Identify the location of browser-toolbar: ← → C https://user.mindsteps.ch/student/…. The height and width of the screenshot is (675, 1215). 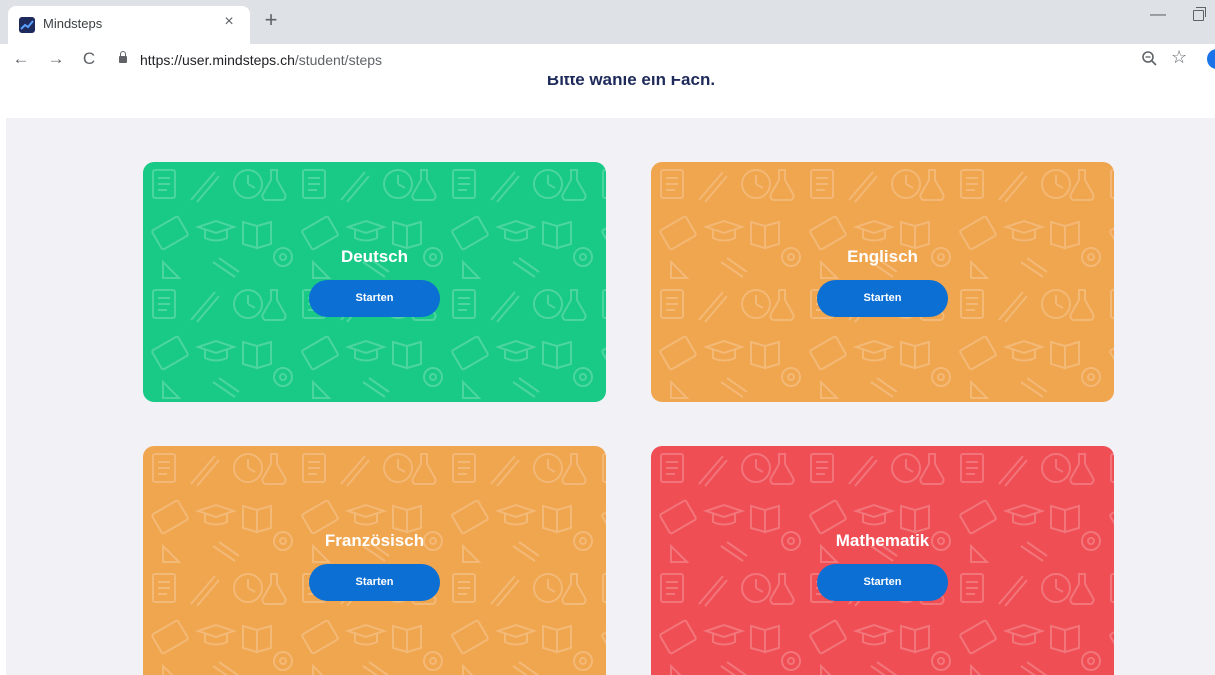
(607, 60).